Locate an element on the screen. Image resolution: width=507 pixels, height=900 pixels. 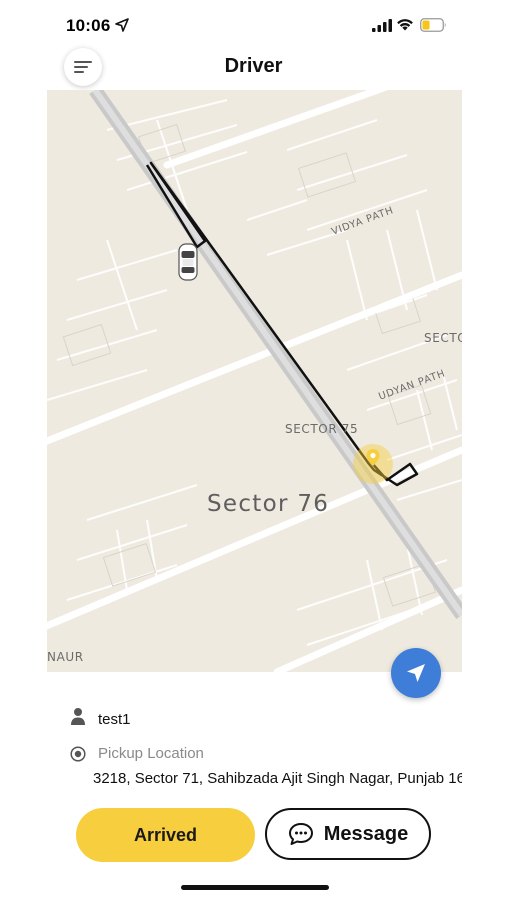
recenter-location-button is located at coordinates (416, 673).